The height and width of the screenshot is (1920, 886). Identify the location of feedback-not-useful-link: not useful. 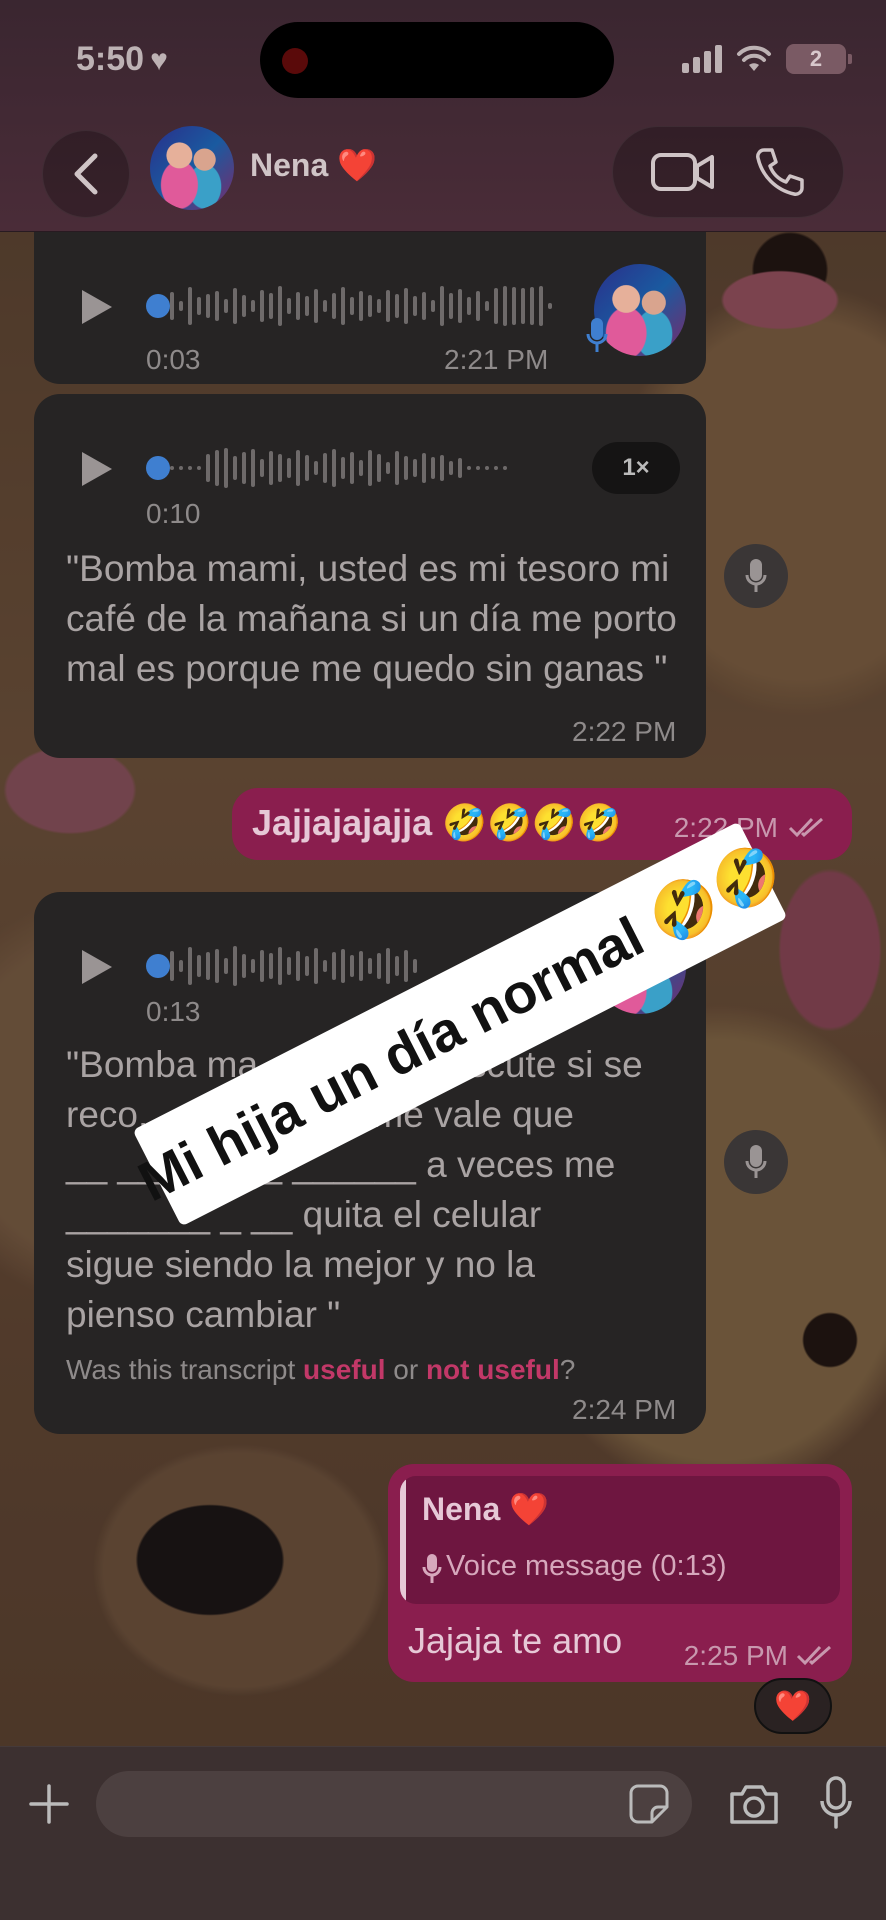
(493, 1369).